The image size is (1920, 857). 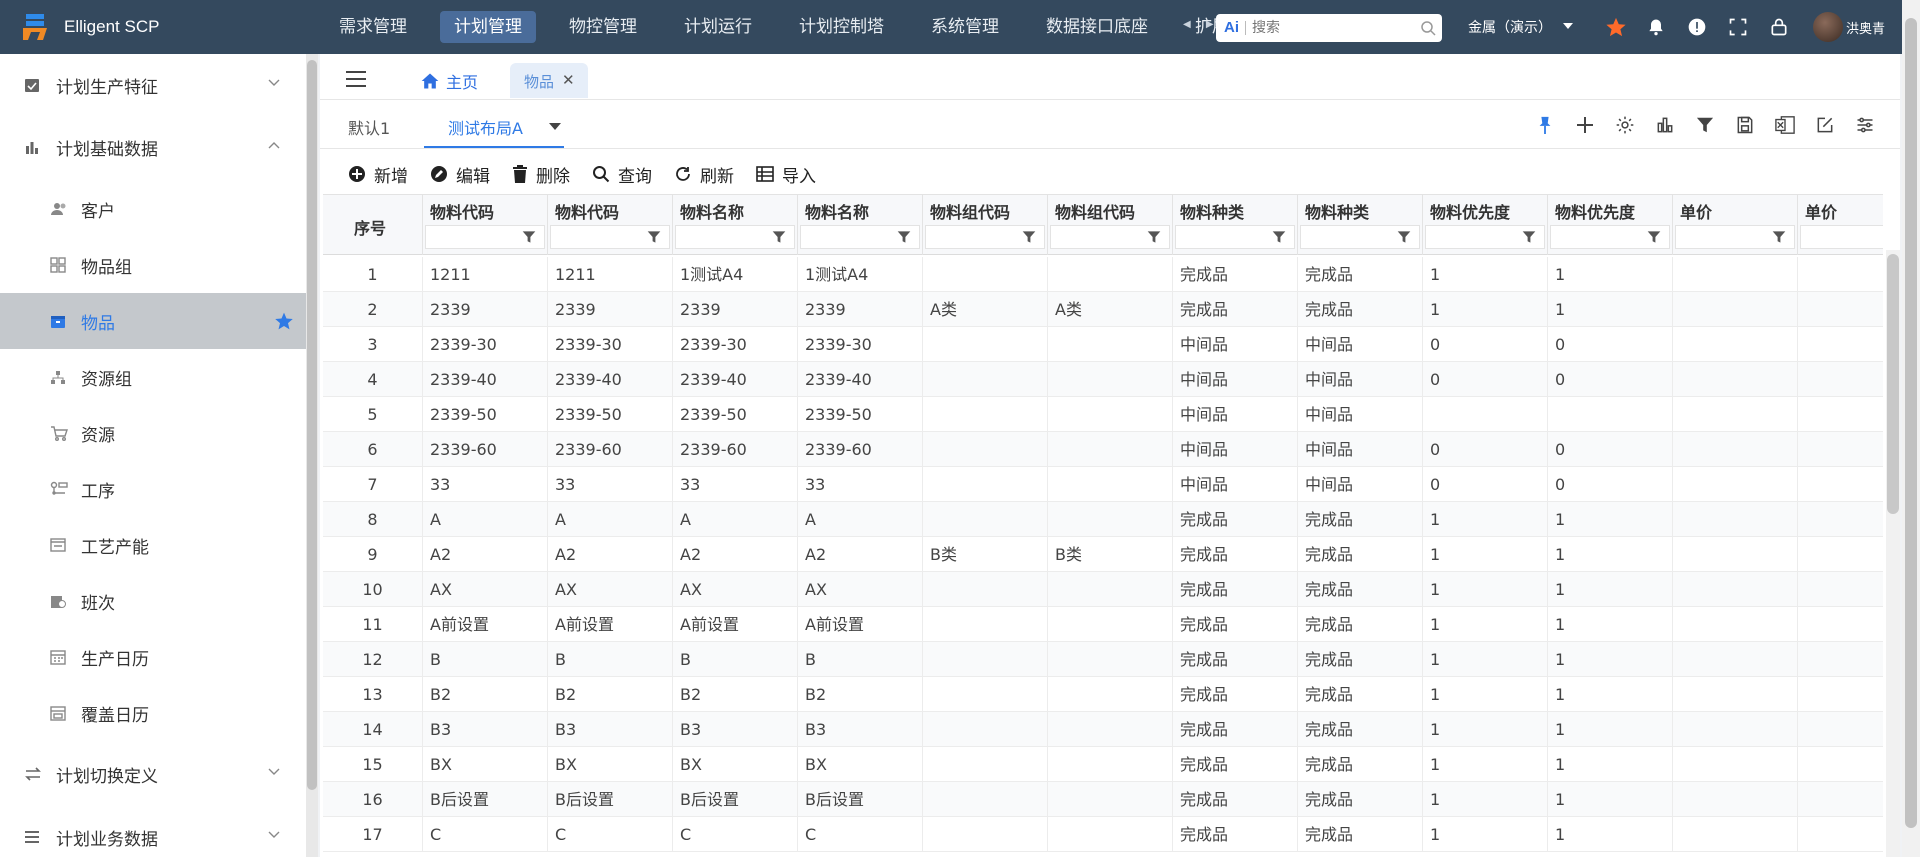 What do you see at coordinates (860, 729) in the screenshot?
I see `table-cell: B3` at bounding box center [860, 729].